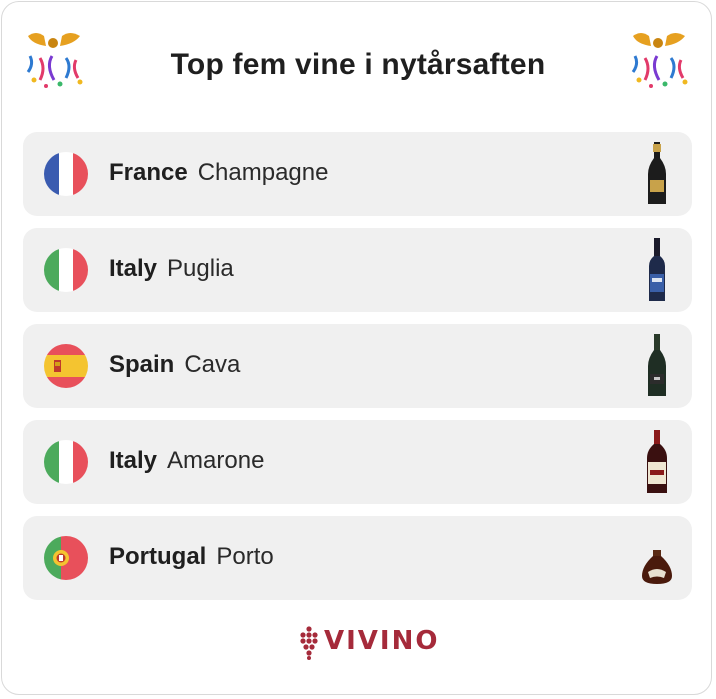 The height and width of the screenshot is (699, 716). Describe the element at coordinates (200, 268) in the screenshot. I see `region-name: Puglia` at that location.